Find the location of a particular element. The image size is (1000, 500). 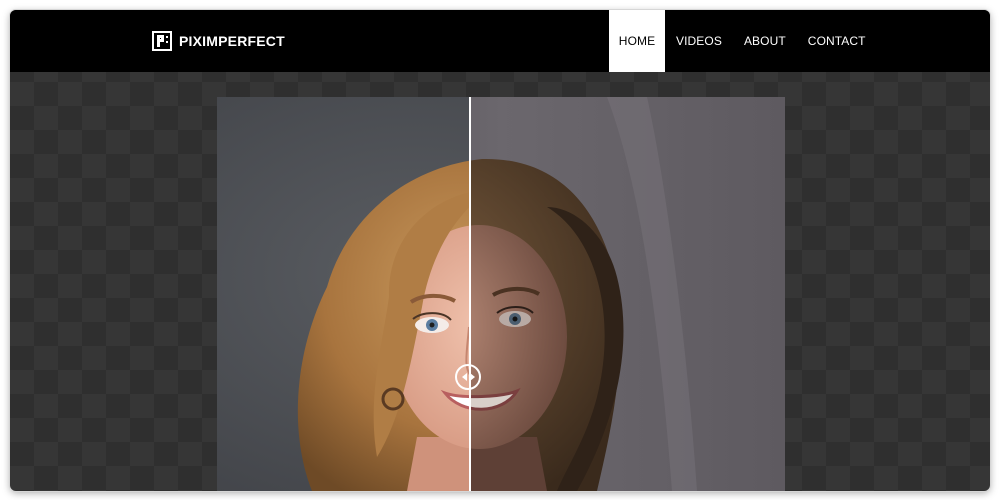

brand-logo: PIXIMPERFECT is located at coordinates (218, 41).